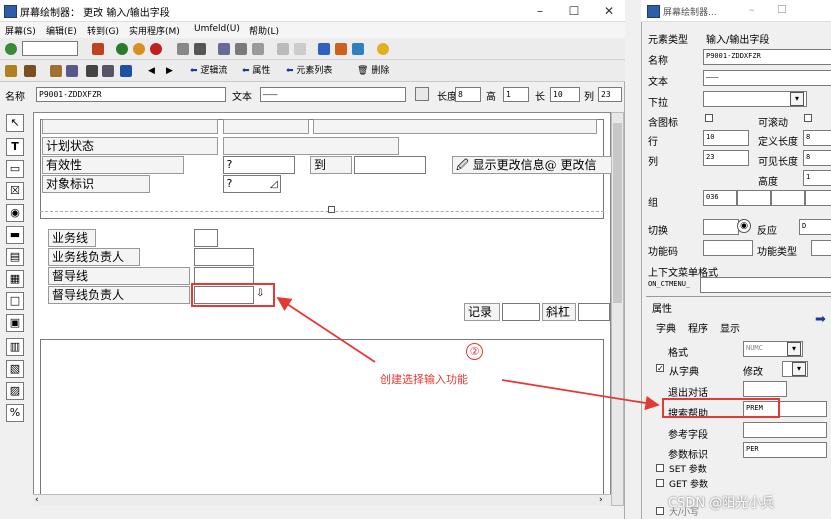  Describe the element at coordinates (594, 312) in the screenshot. I see `italic-field` at that location.